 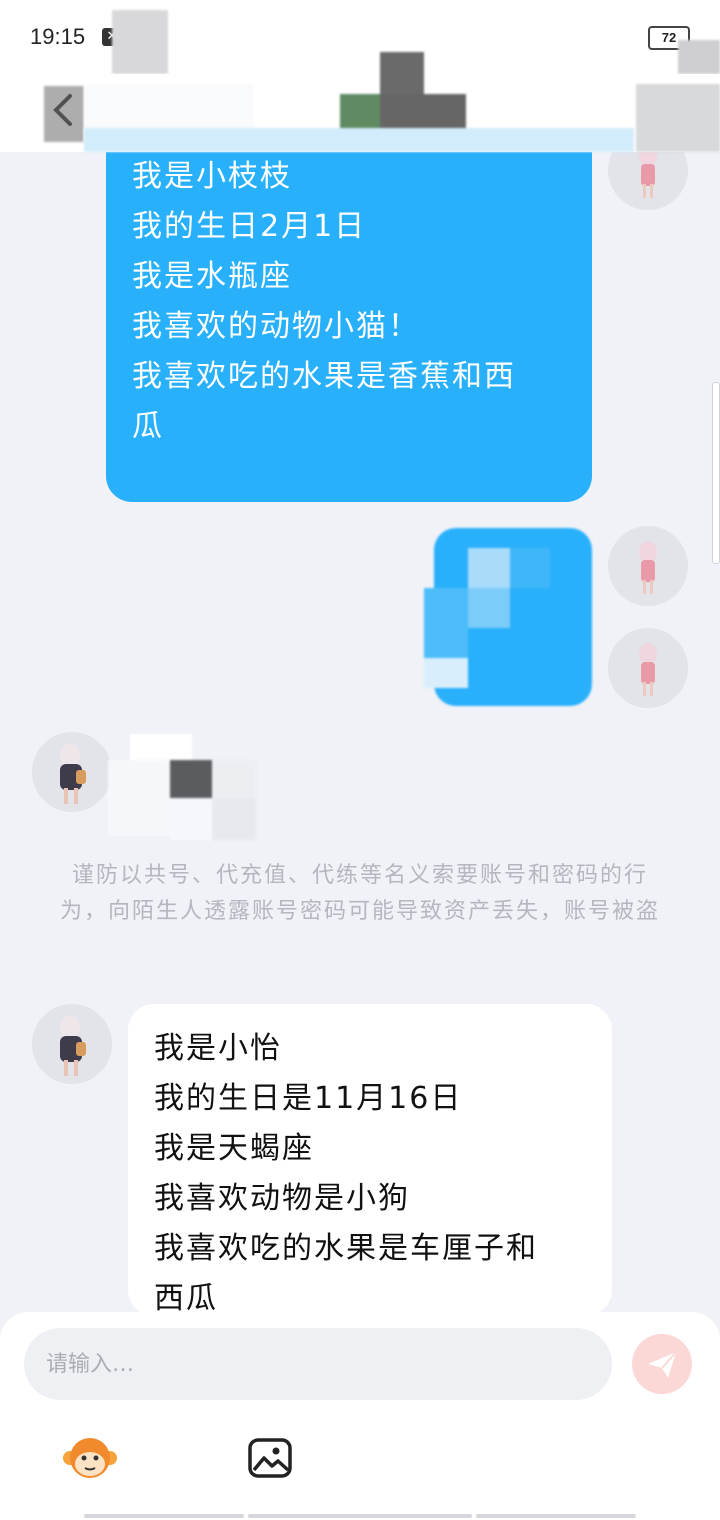 I want to click on message-line: 我是水瓶座, so click(x=212, y=276).